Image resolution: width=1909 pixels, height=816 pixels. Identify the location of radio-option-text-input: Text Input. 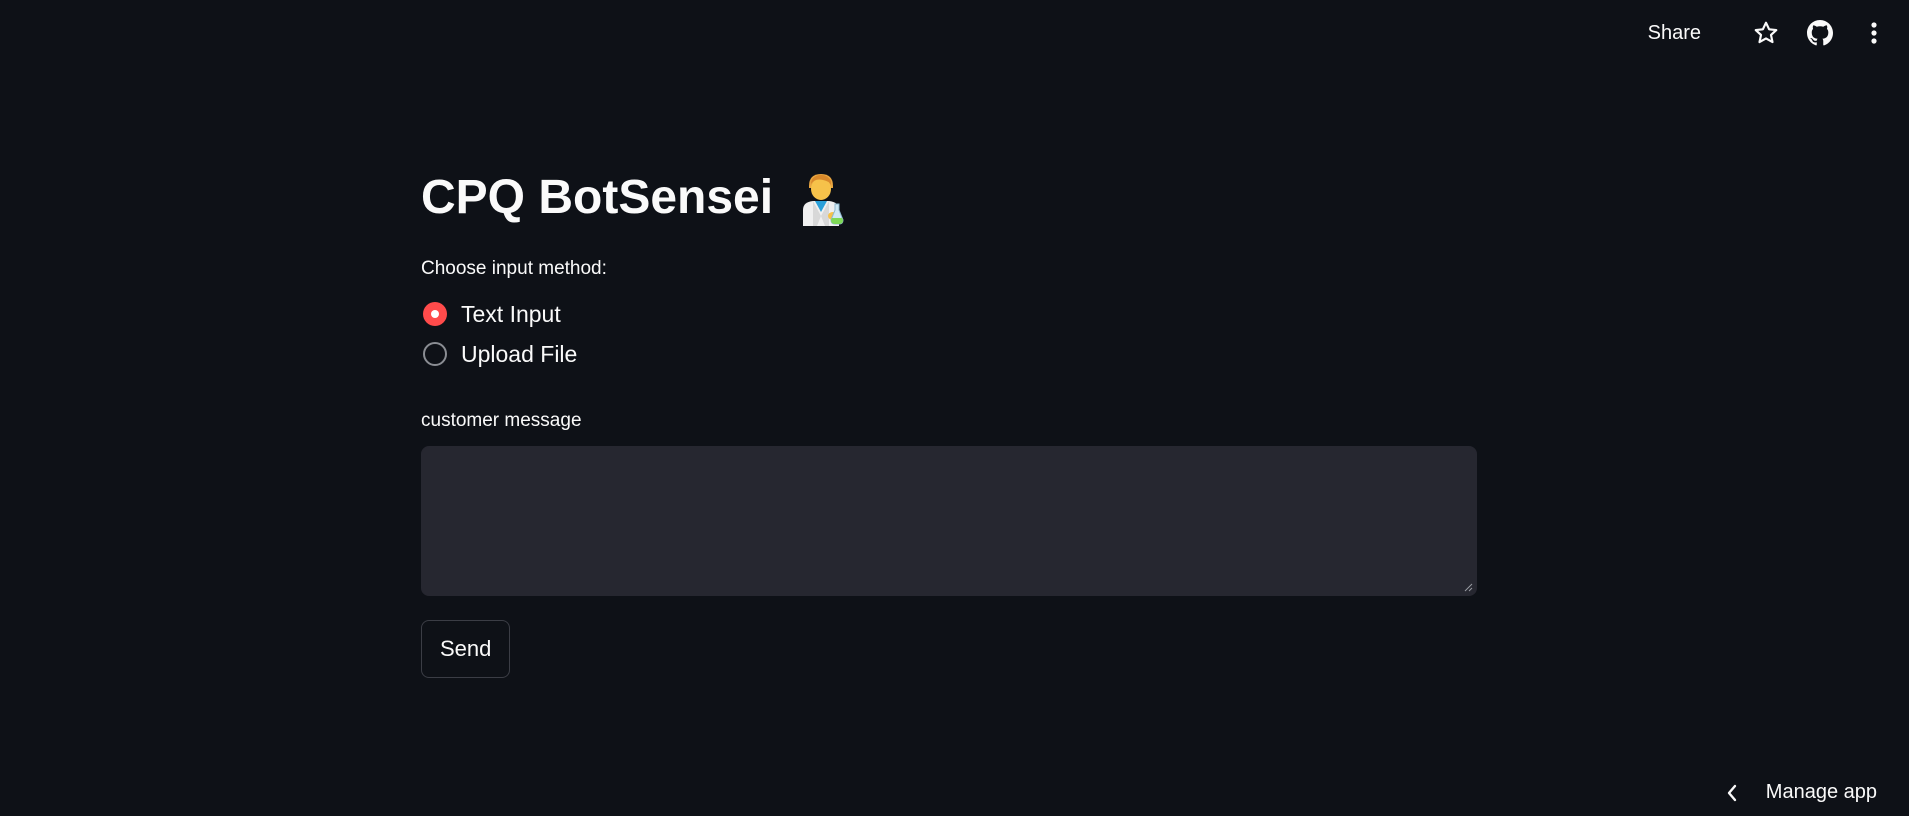
(949, 314).